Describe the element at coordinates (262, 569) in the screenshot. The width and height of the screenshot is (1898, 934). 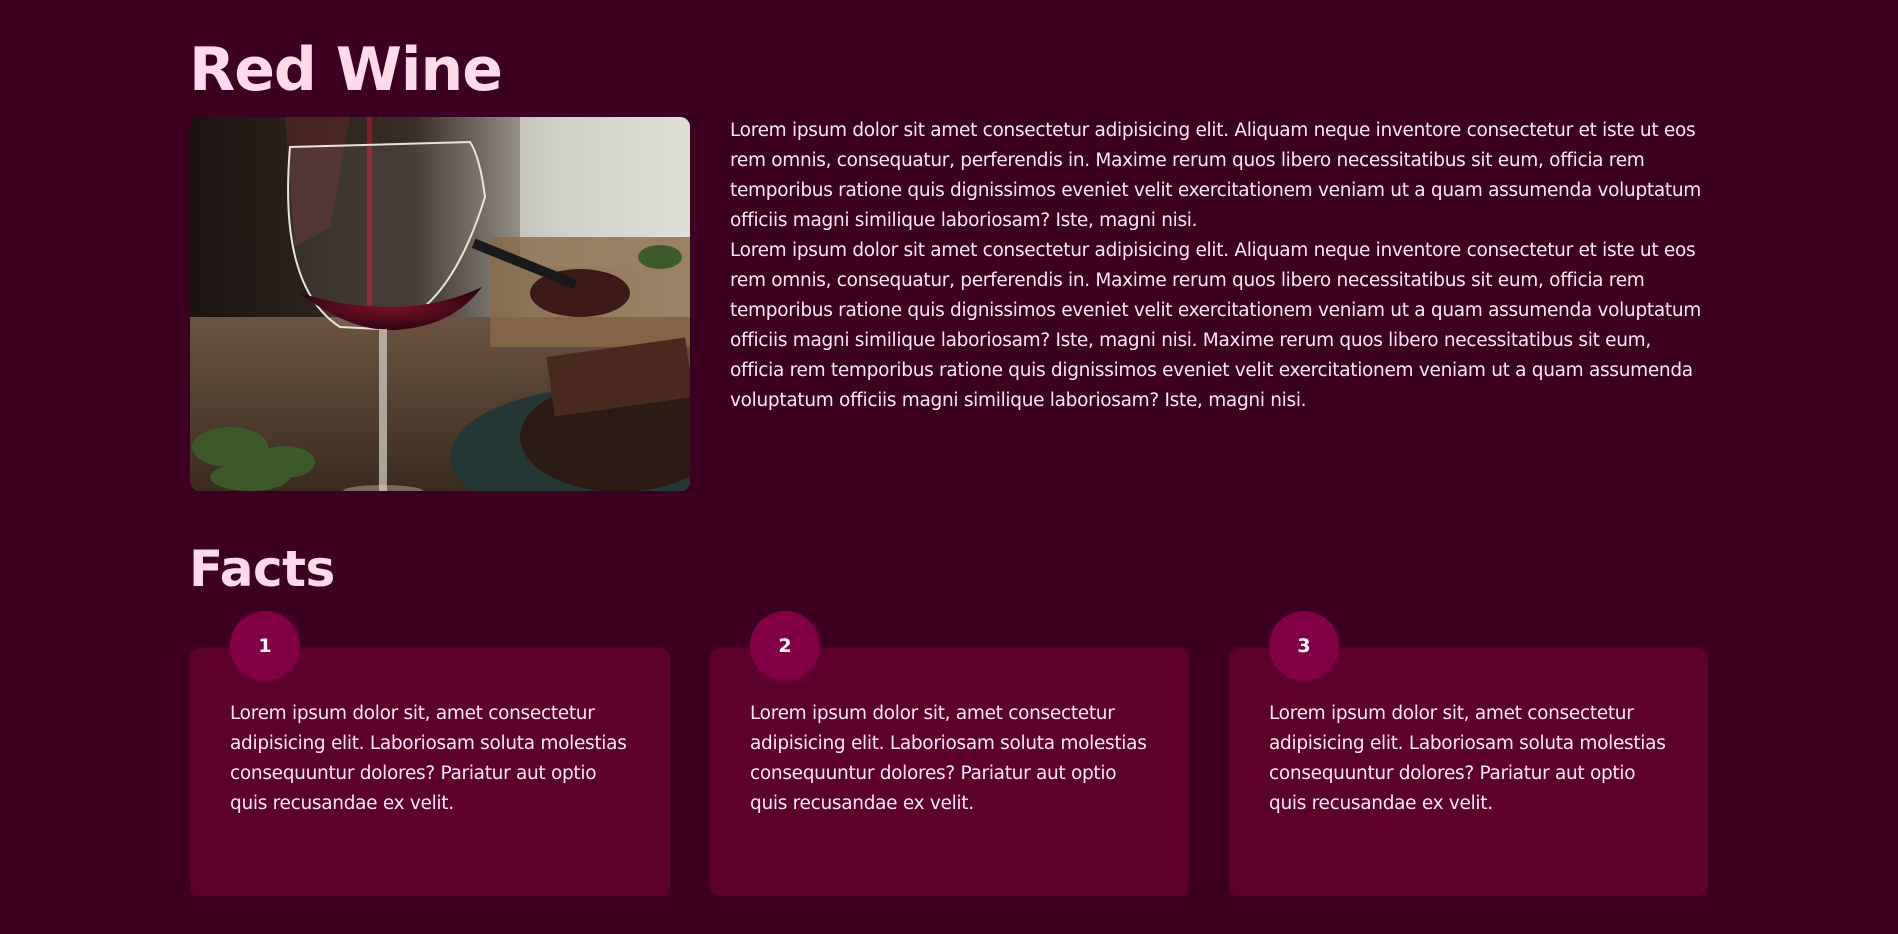
I see `facts-heading: Facts` at that location.